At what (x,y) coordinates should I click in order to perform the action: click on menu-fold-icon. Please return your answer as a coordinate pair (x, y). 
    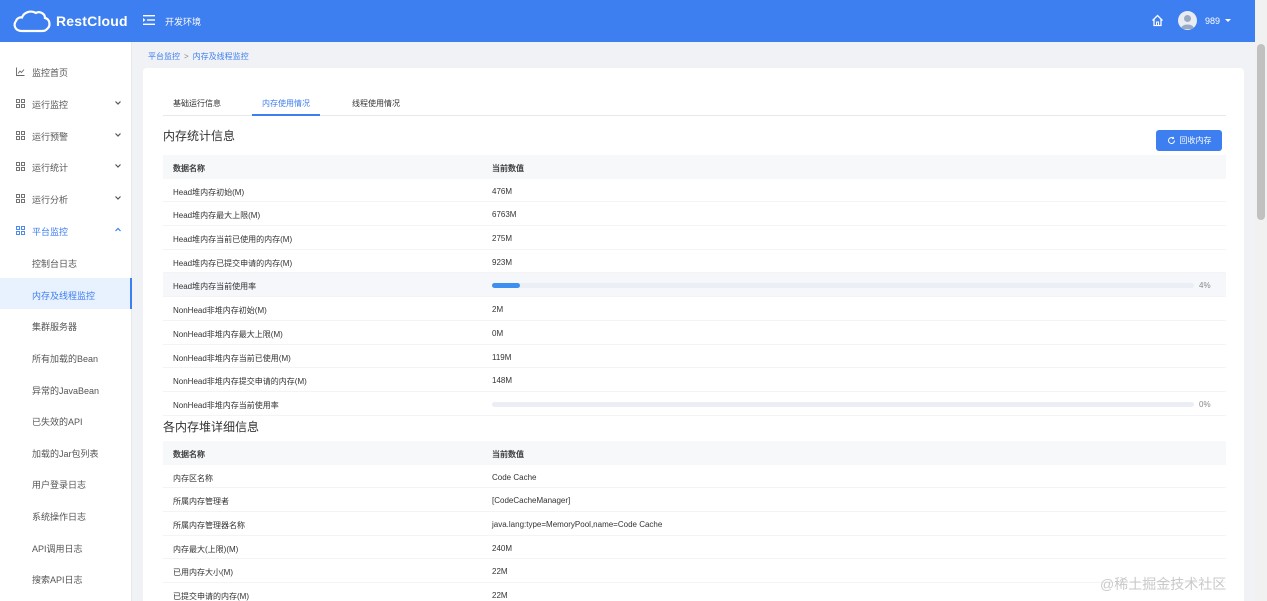
    Looking at the image, I should click on (149, 20).